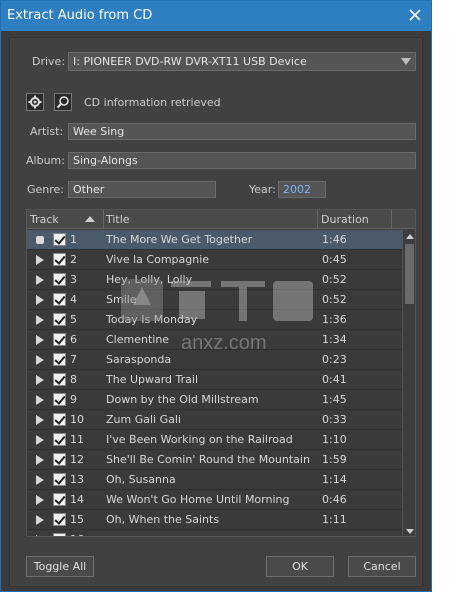  I want to click on year-field: 2002, so click(302, 189).